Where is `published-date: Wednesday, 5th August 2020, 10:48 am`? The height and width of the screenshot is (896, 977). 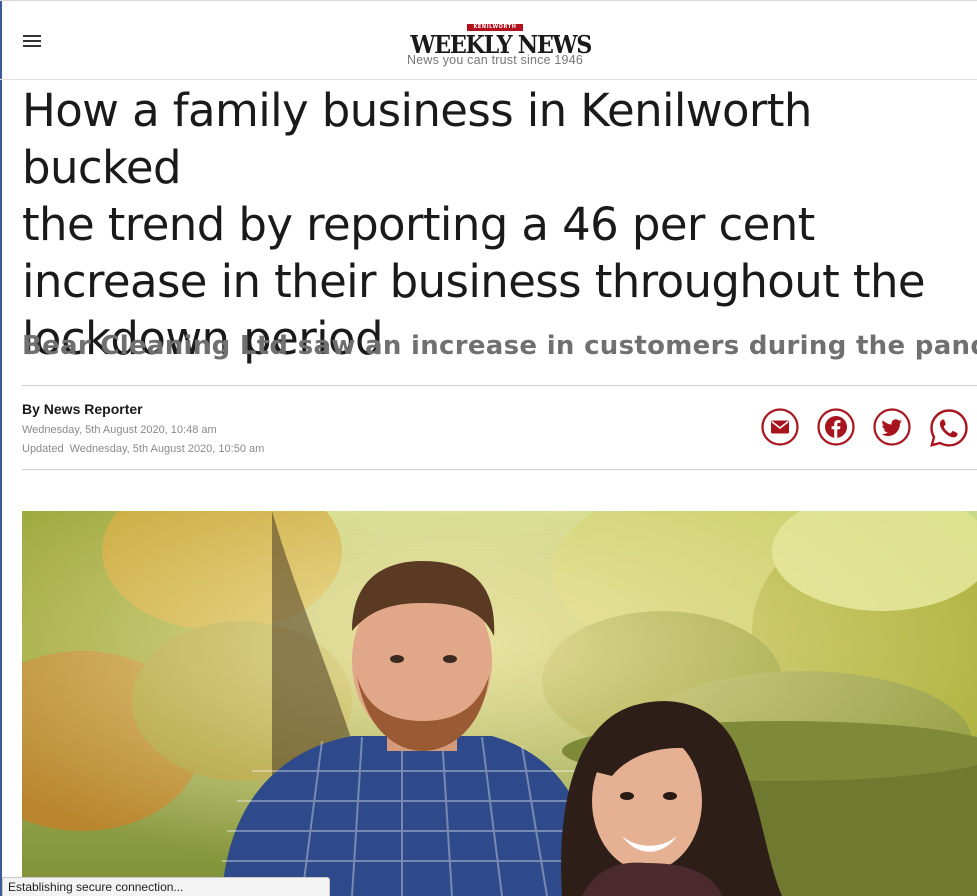 published-date: Wednesday, 5th August 2020, 10:48 am is located at coordinates (119, 430).